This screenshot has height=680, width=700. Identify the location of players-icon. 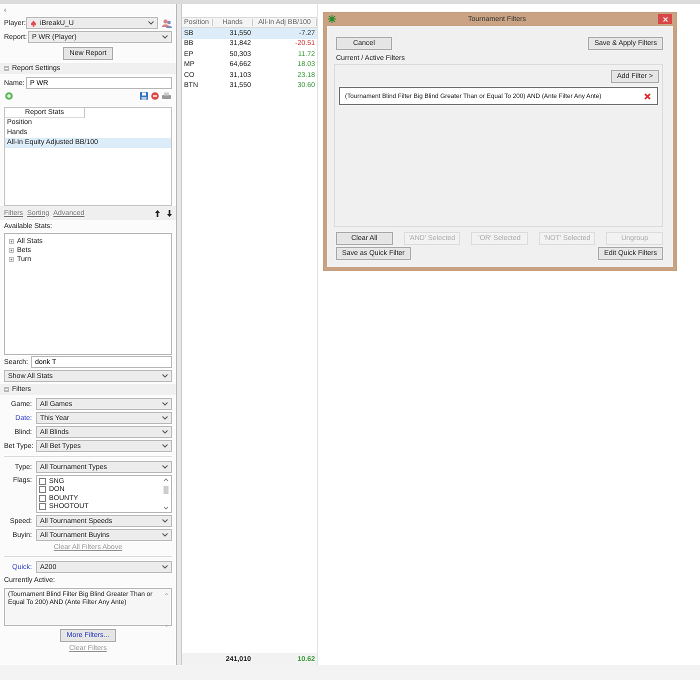
(167, 23).